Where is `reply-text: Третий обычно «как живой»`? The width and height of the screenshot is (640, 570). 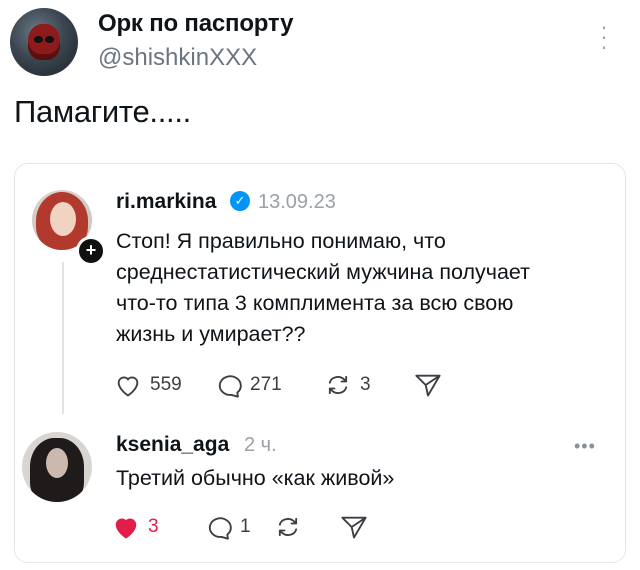
reply-text: Третий обычно «как живой» is located at coordinates (255, 478).